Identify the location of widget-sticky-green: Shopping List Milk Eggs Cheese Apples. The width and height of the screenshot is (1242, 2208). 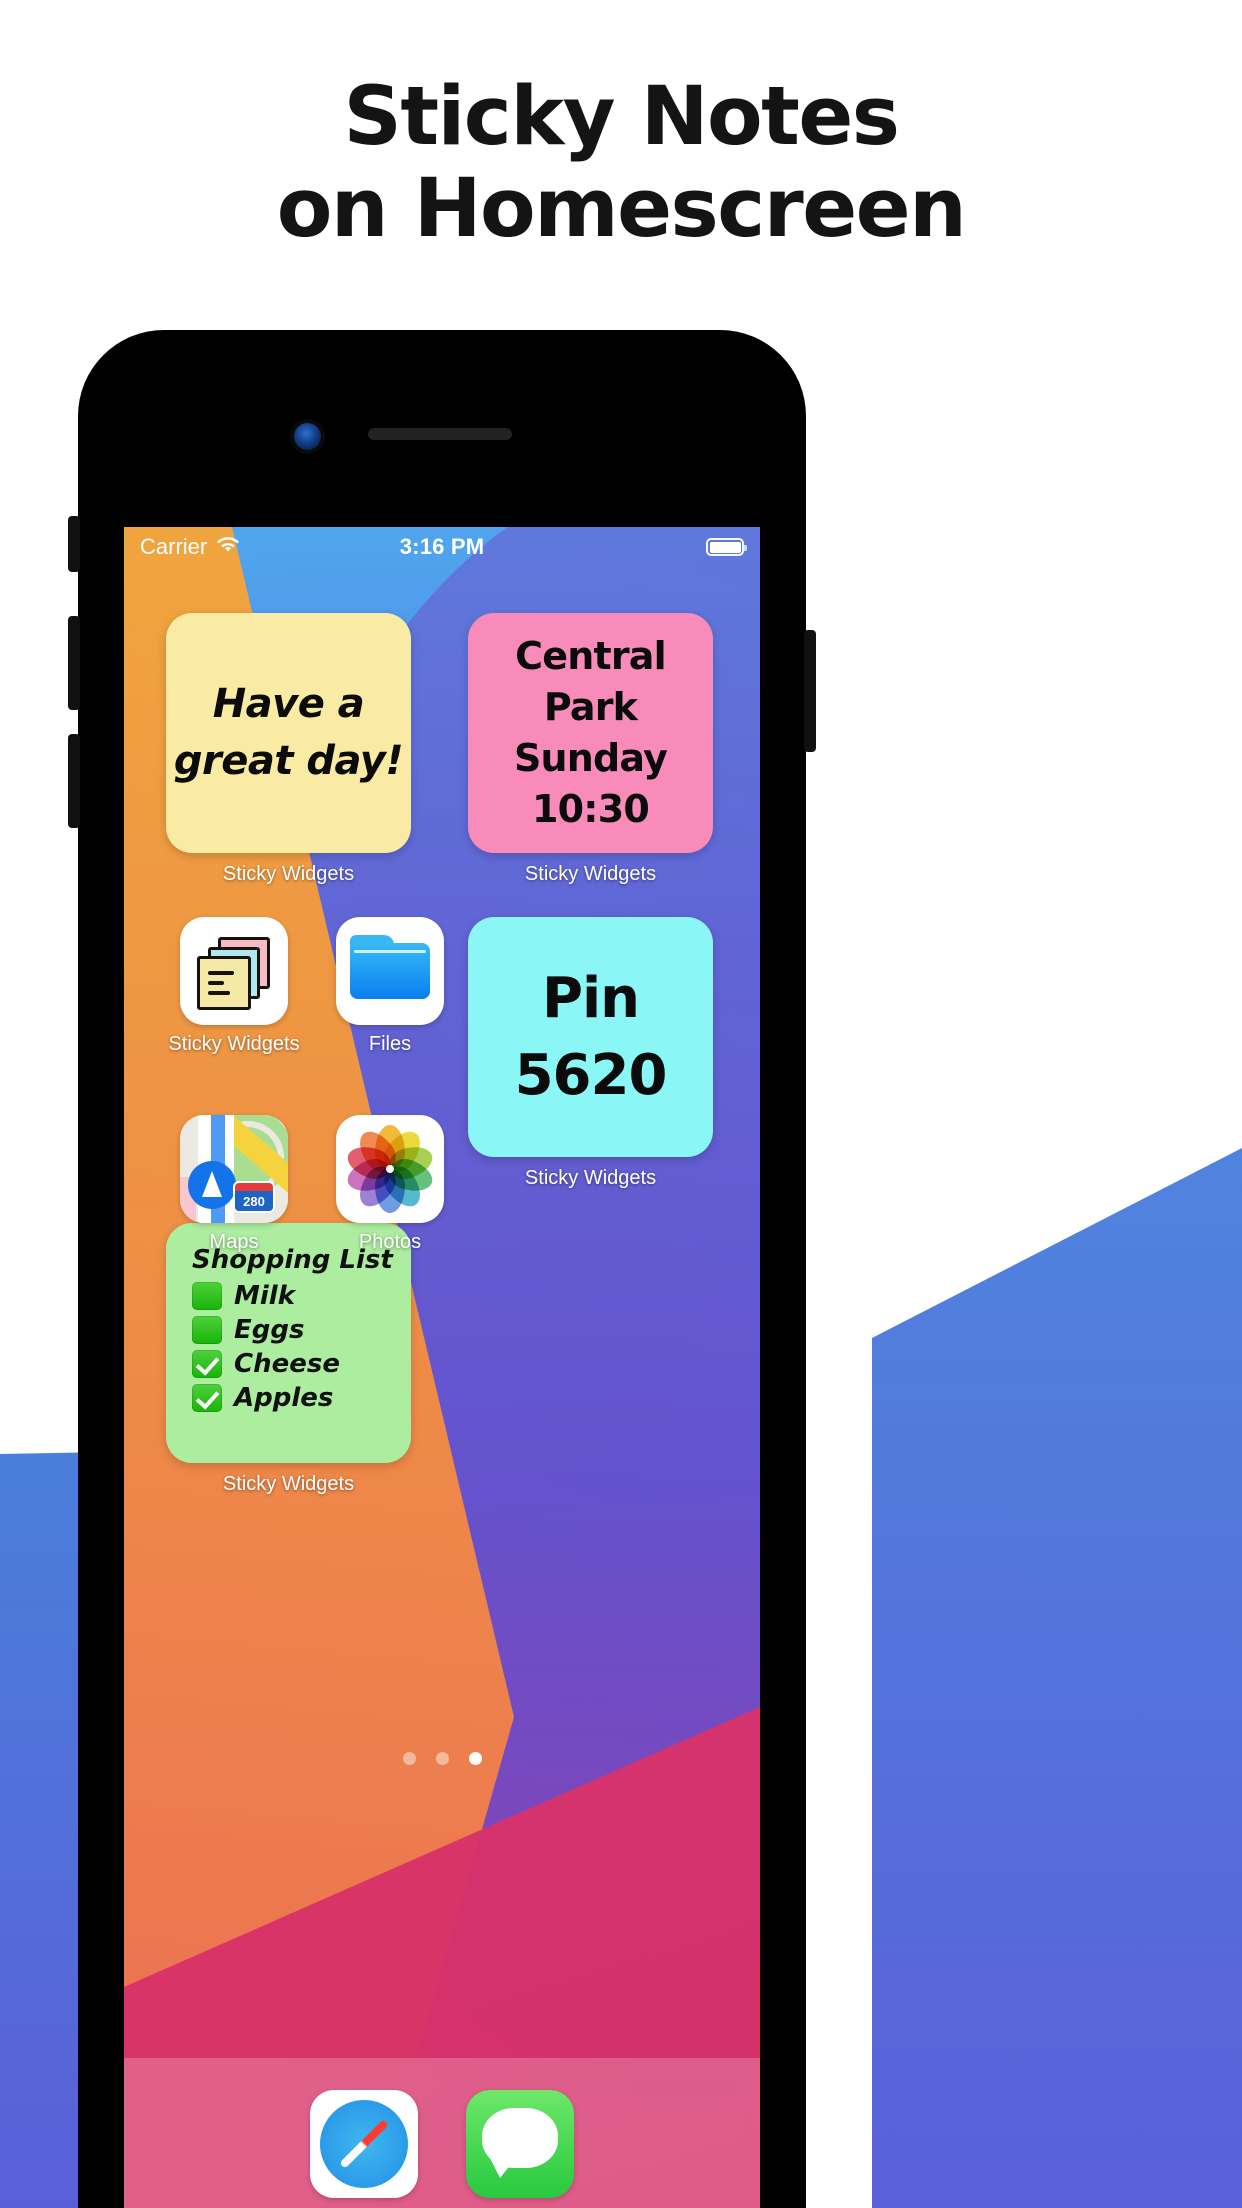
(288, 1343).